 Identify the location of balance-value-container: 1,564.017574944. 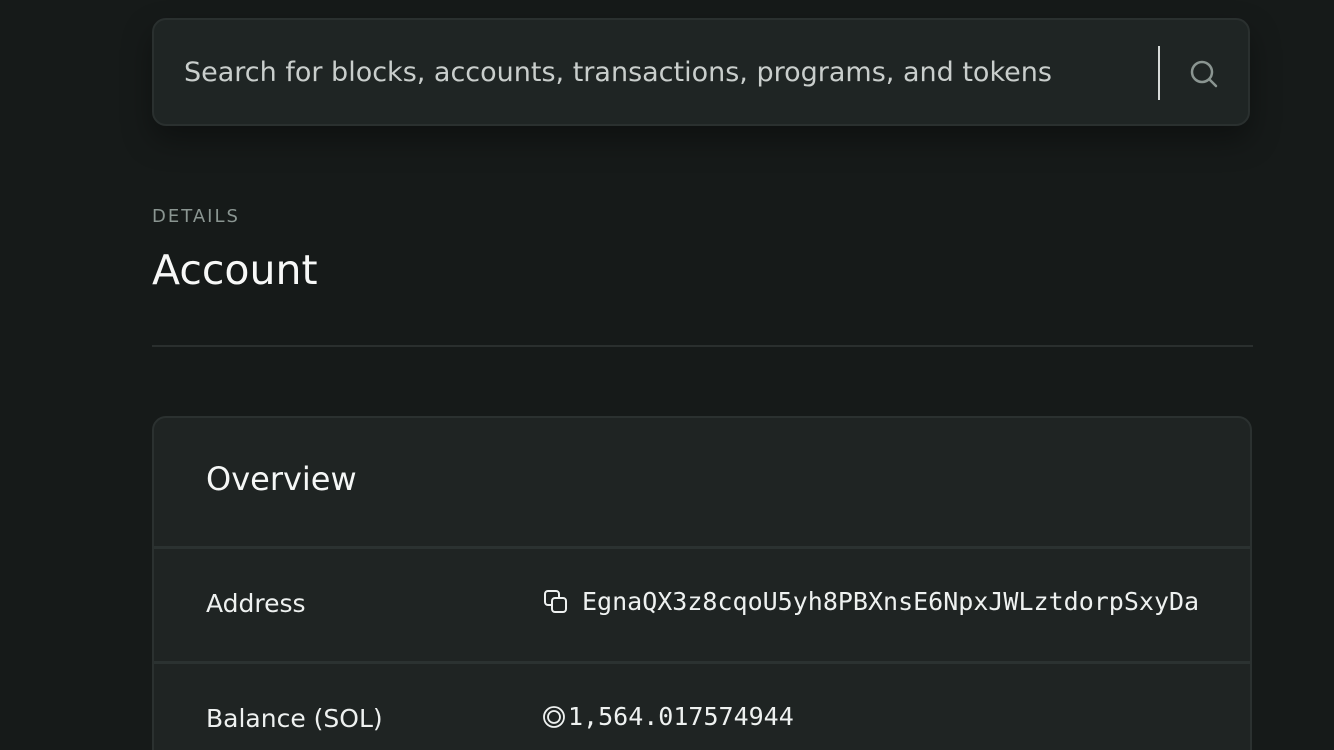
(668, 716).